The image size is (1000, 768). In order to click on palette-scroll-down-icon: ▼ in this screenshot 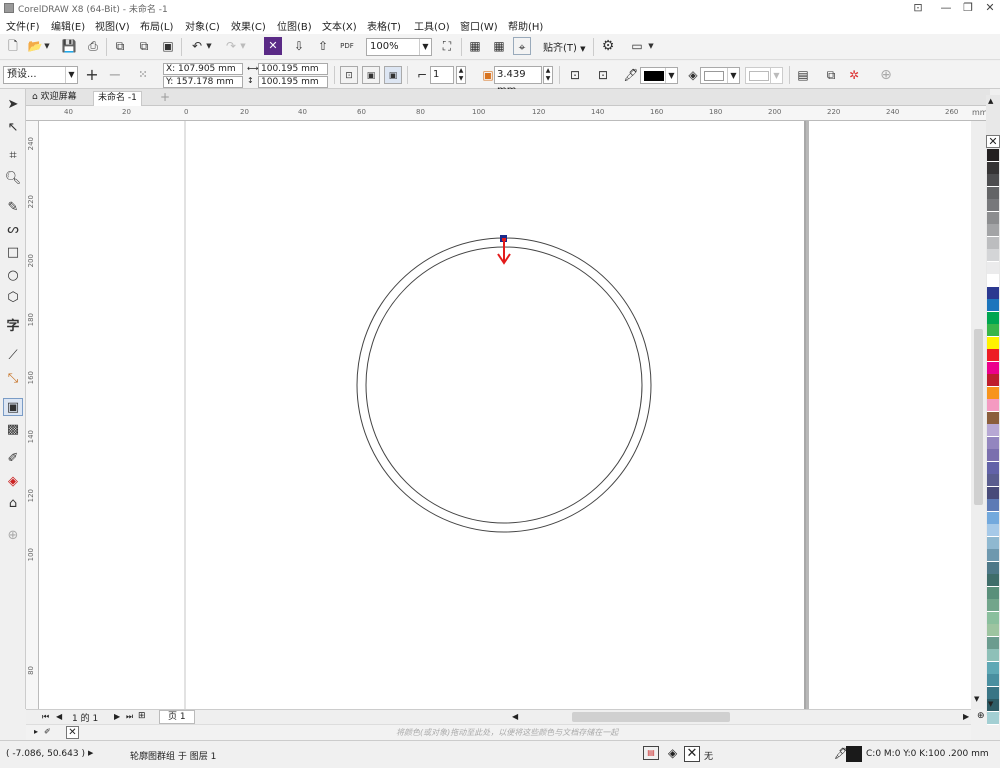, I will do `click(990, 704)`.